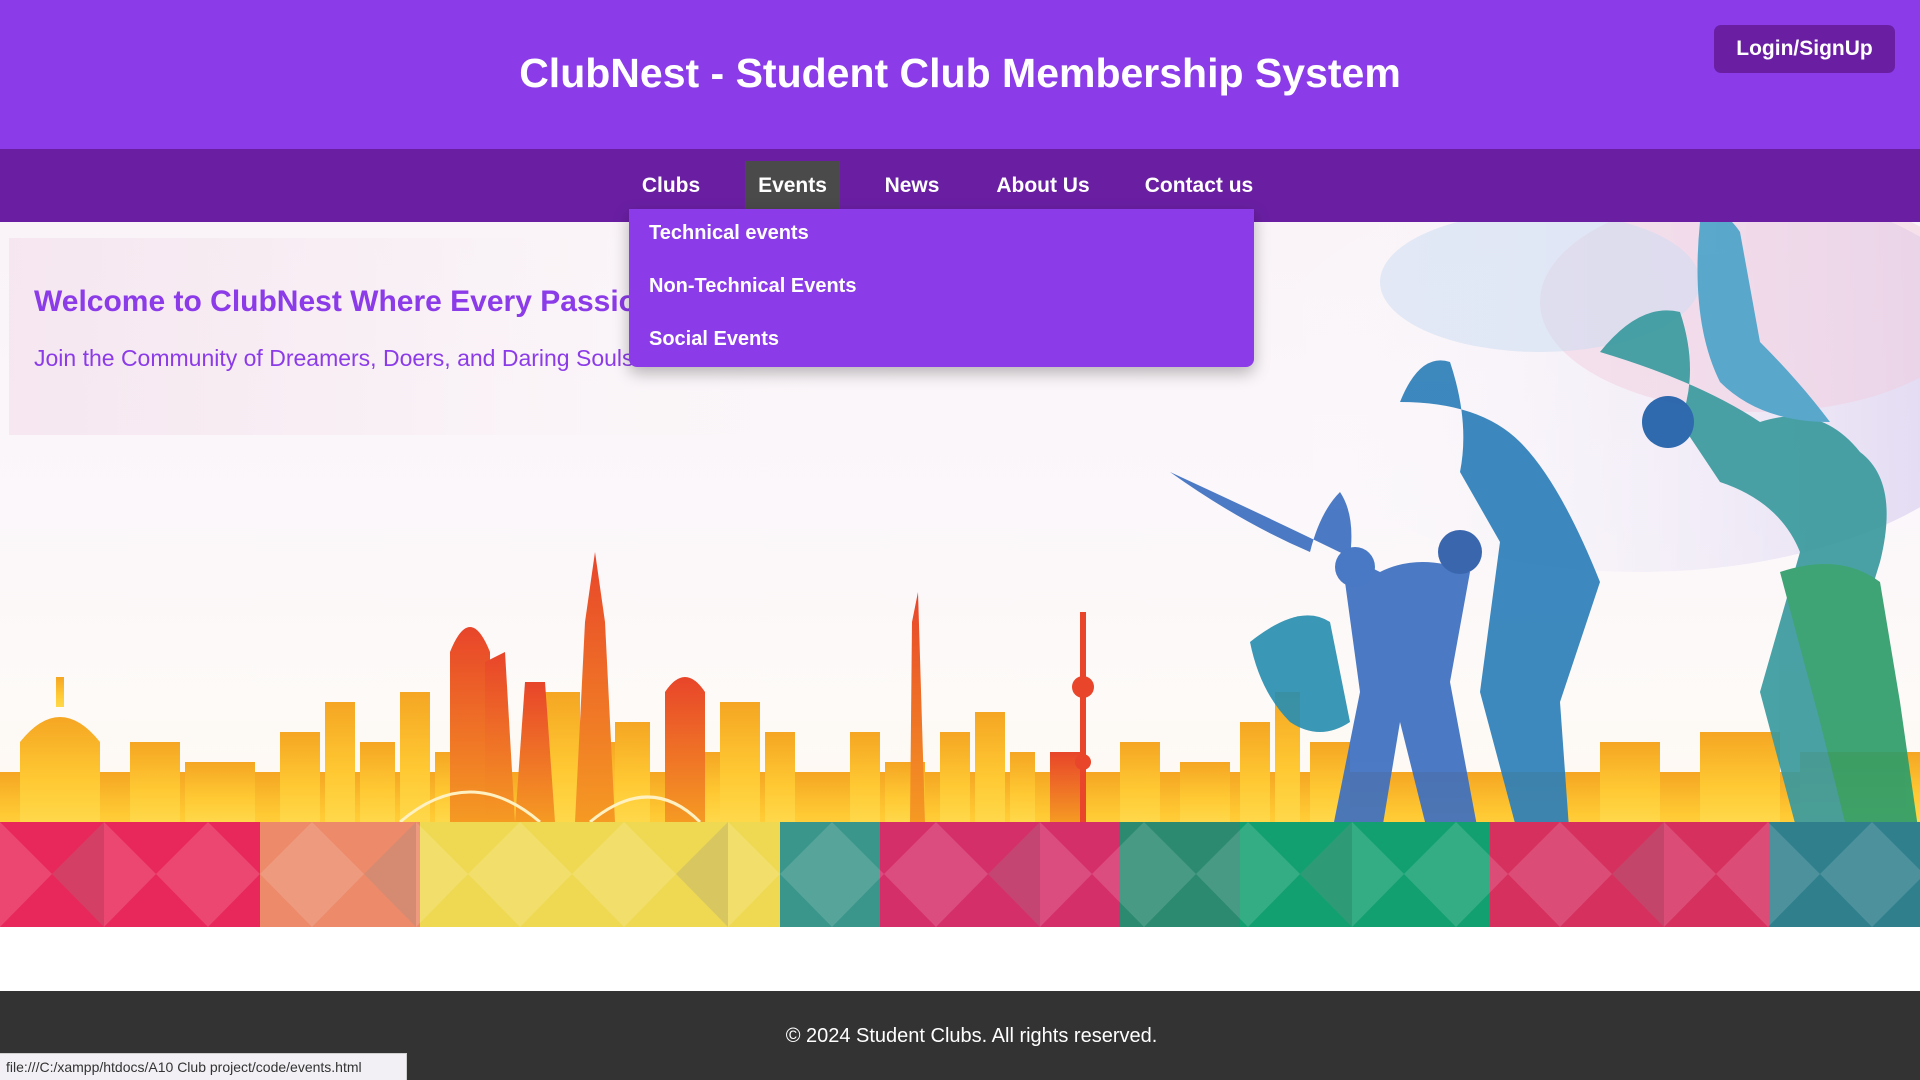  Describe the element at coordinates (752, 286) in the screenshot. I see `dropdown-item-non-technical-events: Non-Technical Events` at that location.